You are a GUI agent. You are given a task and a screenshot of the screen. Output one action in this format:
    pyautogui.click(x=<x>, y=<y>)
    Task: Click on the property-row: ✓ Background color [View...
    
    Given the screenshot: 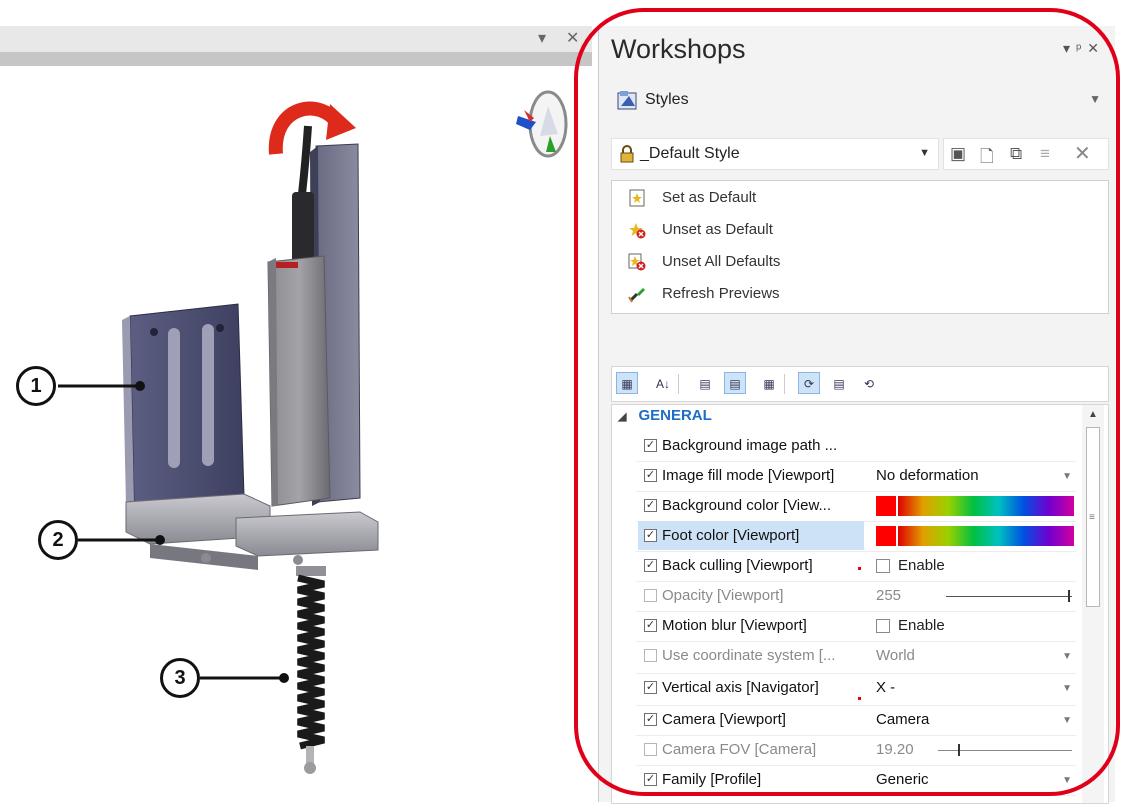 What is the action you would take?
    pyautogui.click(x=856, y=506)
    